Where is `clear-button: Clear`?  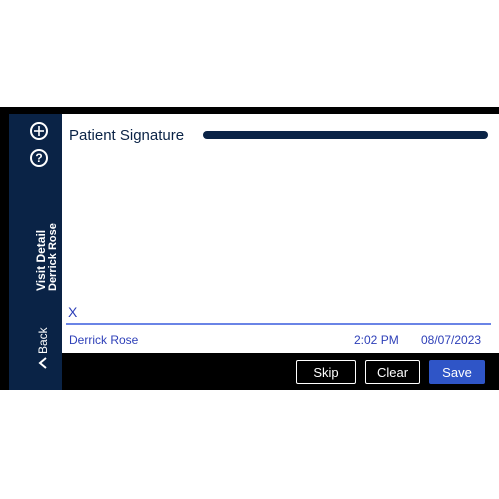
clear-button: Clear is located at coordinates (392, 372).